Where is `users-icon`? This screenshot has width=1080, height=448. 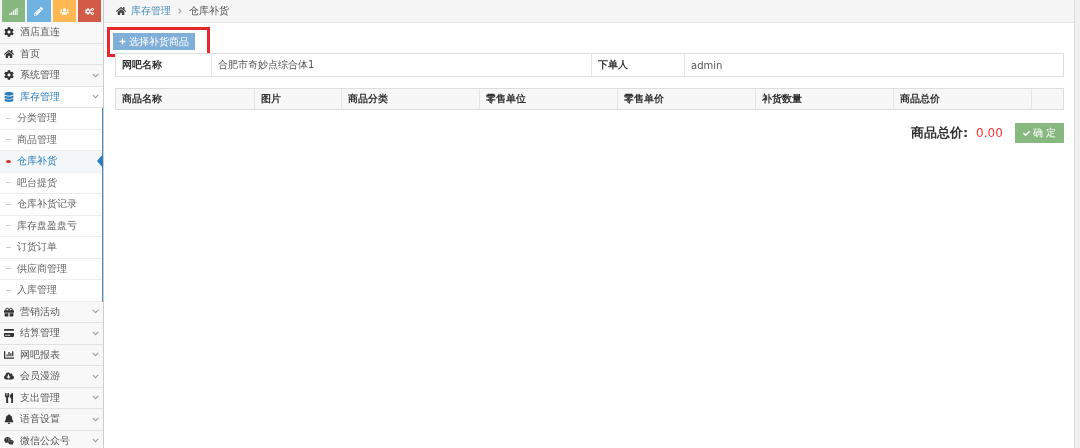
users-icon is located at coordinates (64, 11).